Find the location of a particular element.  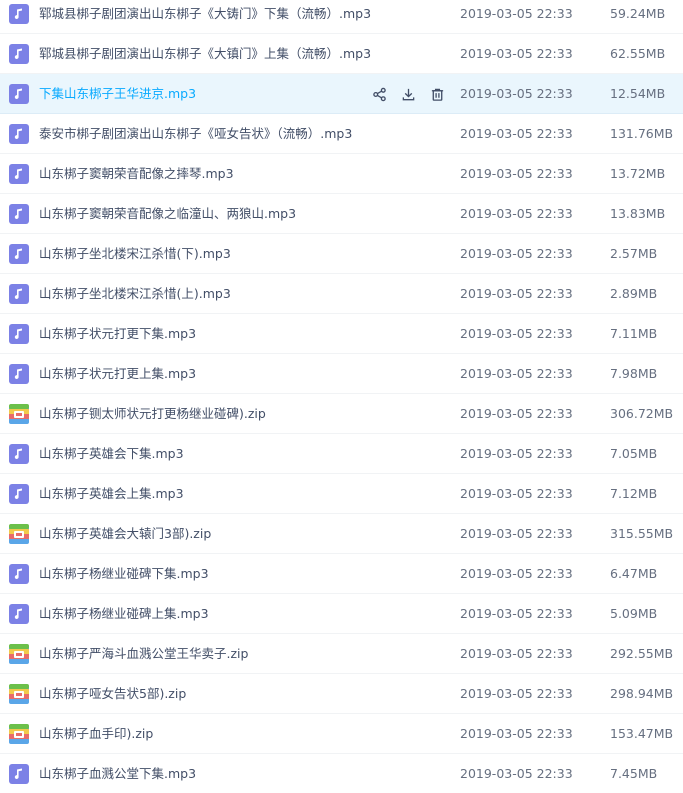

file-name: 山东梆子坐北楼宋江杀惜(上).mp3 is located at coordinates (135, 294).